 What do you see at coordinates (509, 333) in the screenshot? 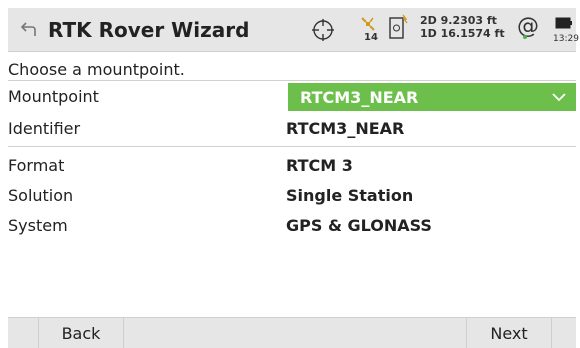
I see `next-button: Next` at bounding box center [509, 333].